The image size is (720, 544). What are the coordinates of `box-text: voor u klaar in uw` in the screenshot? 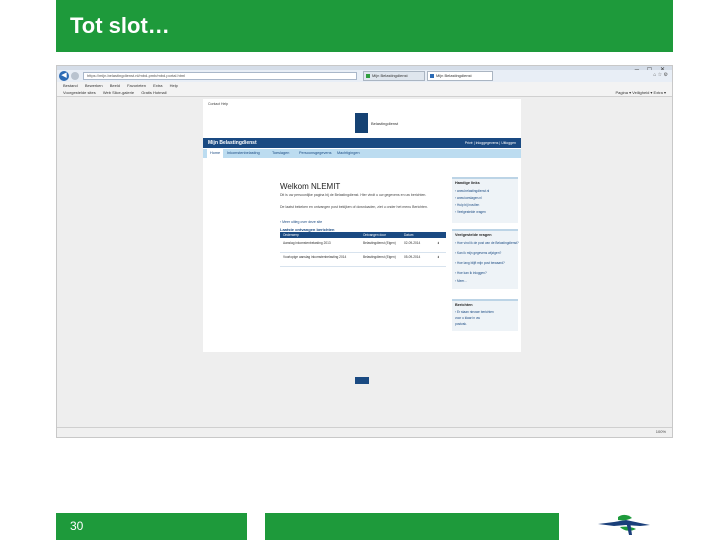 It's located at (467, 318).